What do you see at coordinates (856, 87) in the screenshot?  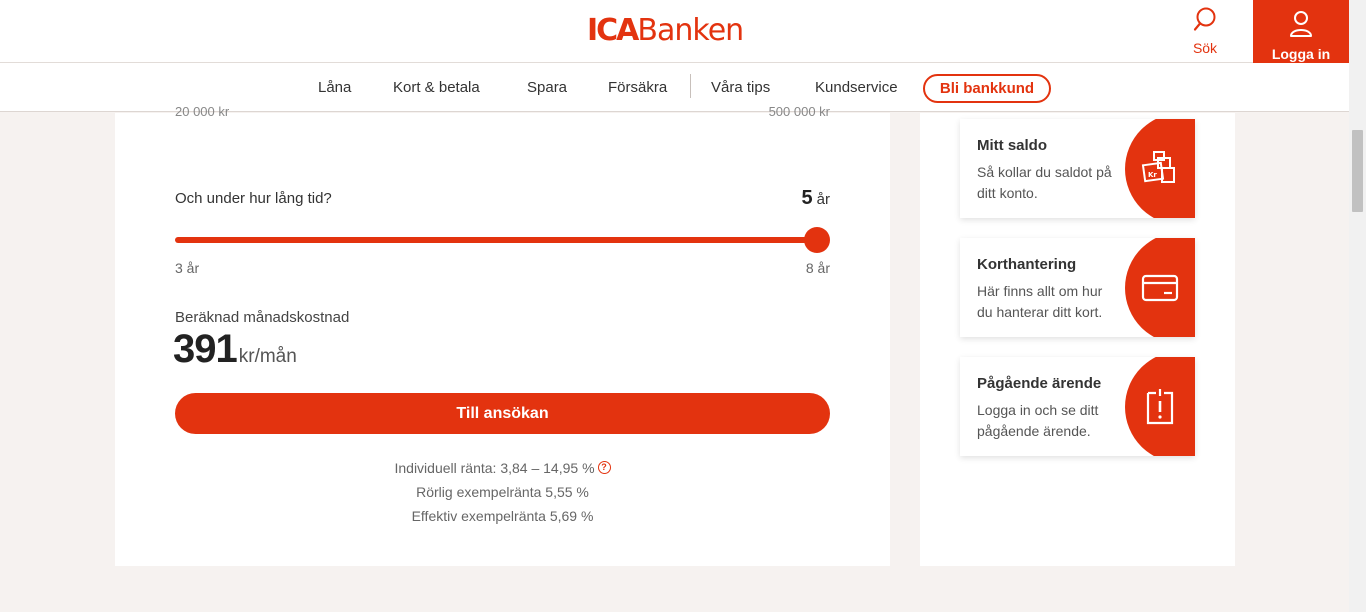 I see `nav-link-kundservice: Kundservice` at bounding box center [856, 87].